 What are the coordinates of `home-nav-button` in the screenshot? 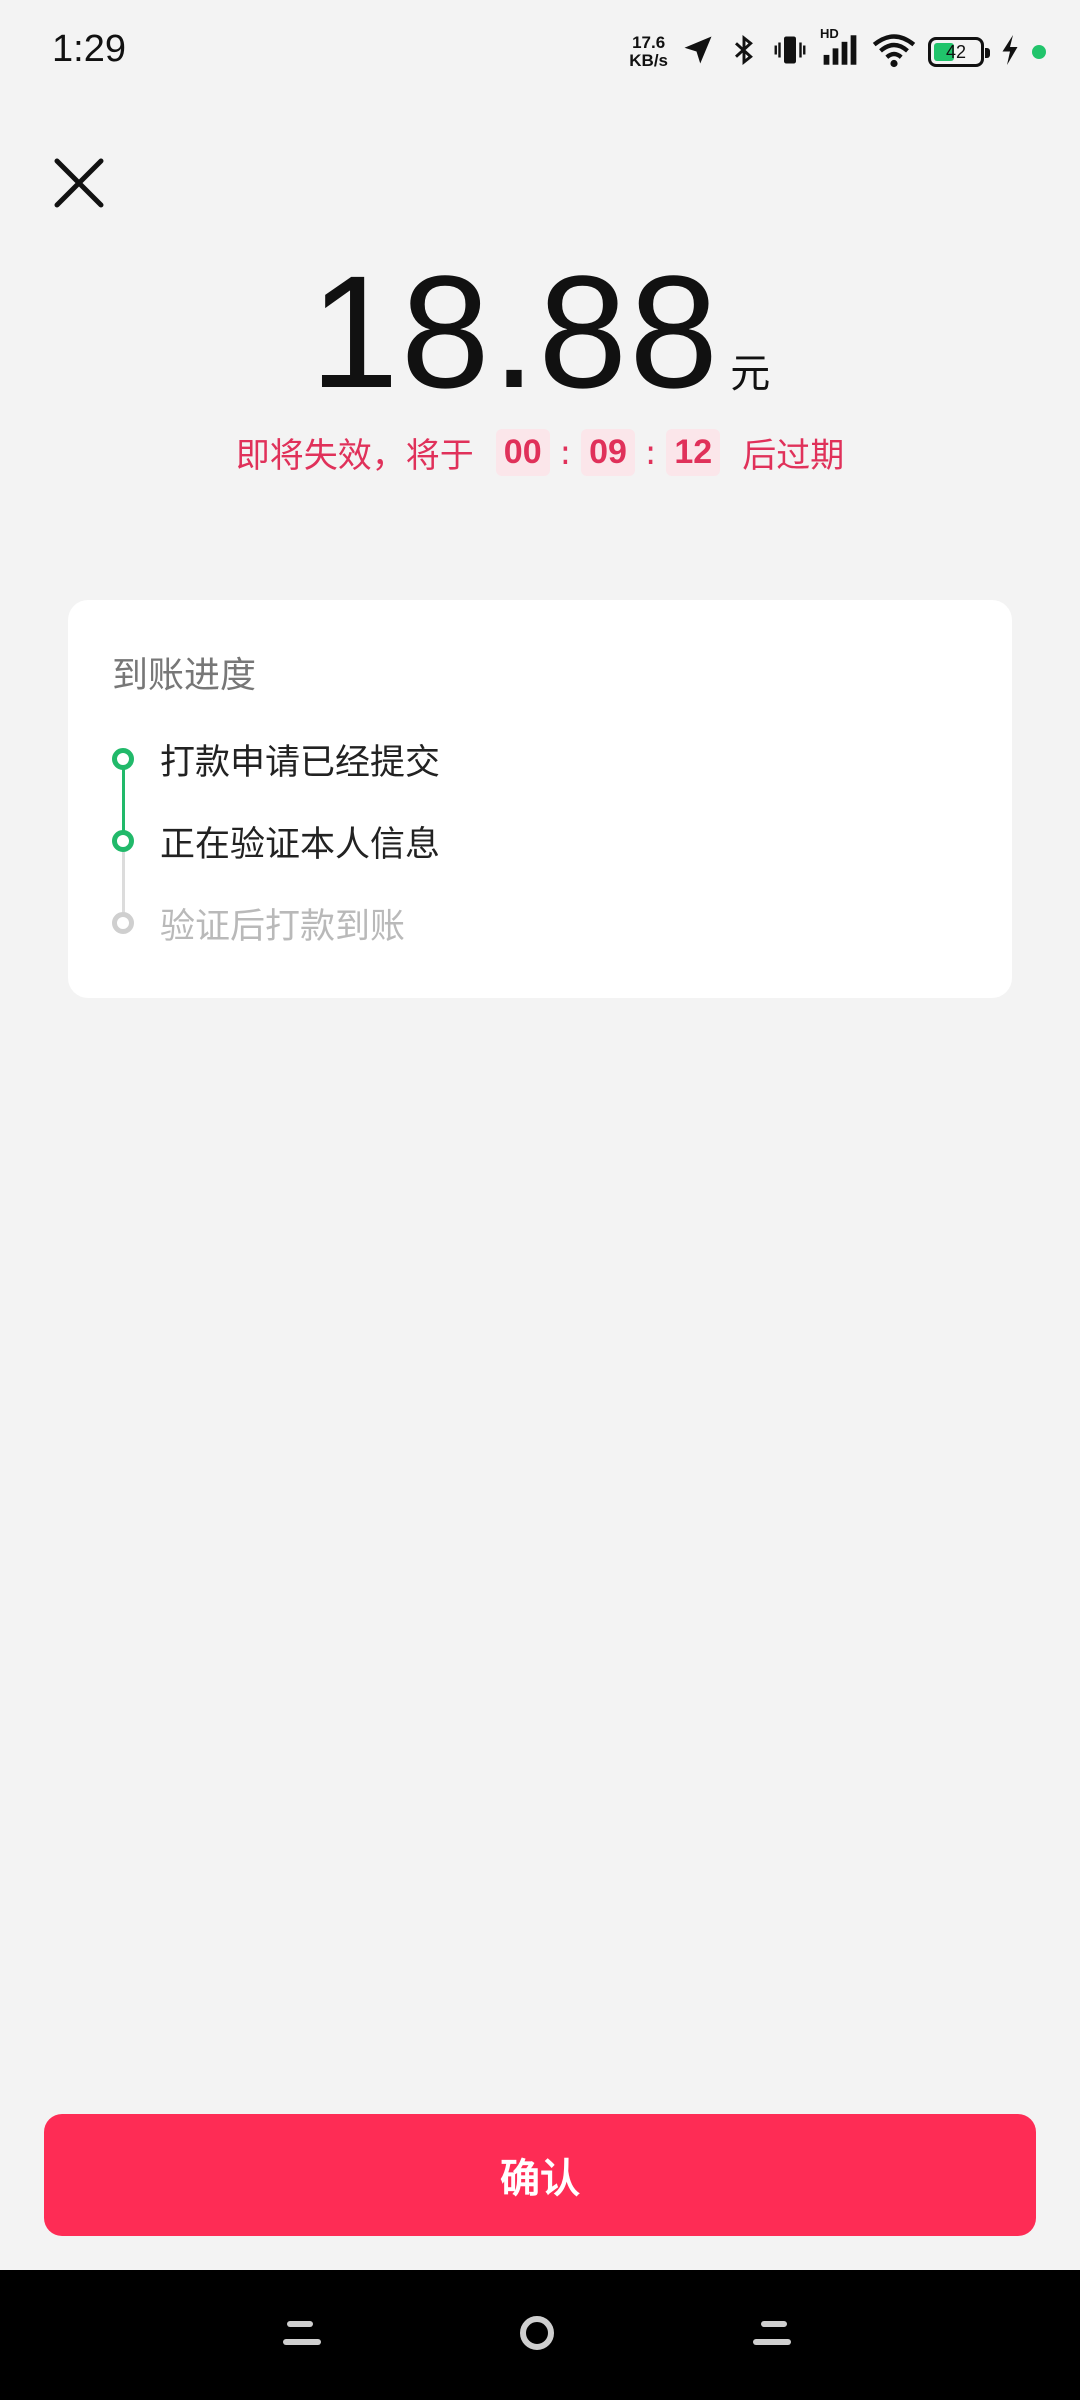 It's located at (537, 2335).